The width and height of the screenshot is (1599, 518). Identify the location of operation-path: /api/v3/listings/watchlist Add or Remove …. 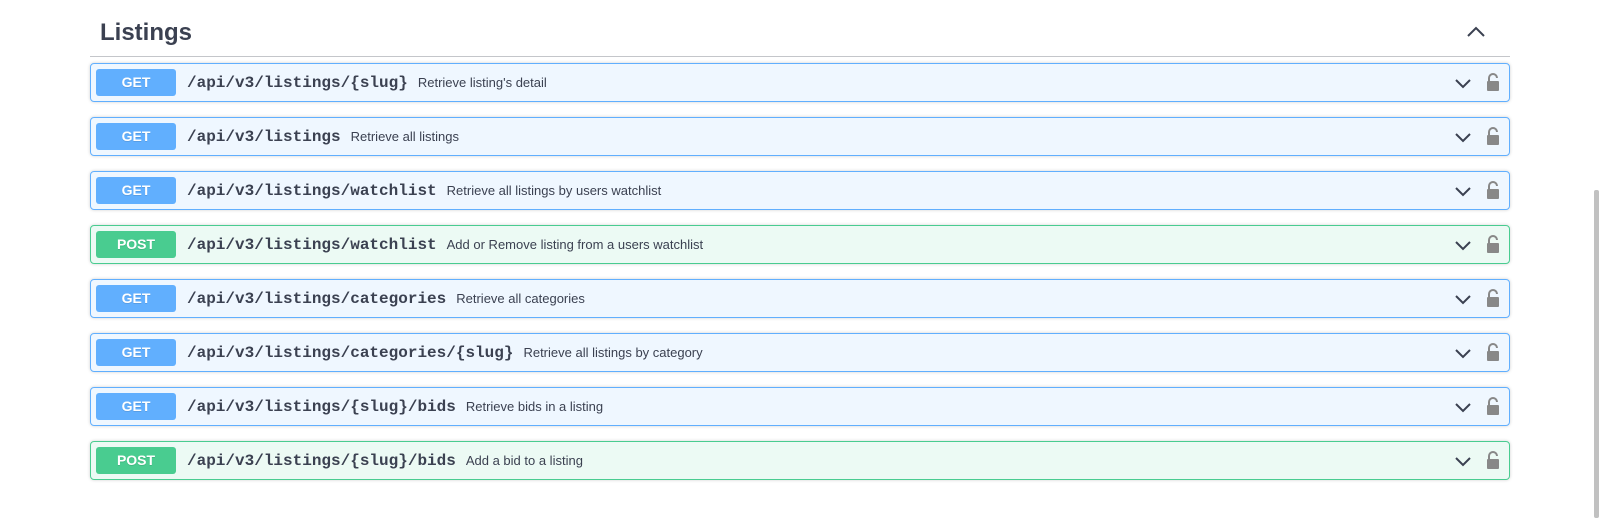
(445, 244).